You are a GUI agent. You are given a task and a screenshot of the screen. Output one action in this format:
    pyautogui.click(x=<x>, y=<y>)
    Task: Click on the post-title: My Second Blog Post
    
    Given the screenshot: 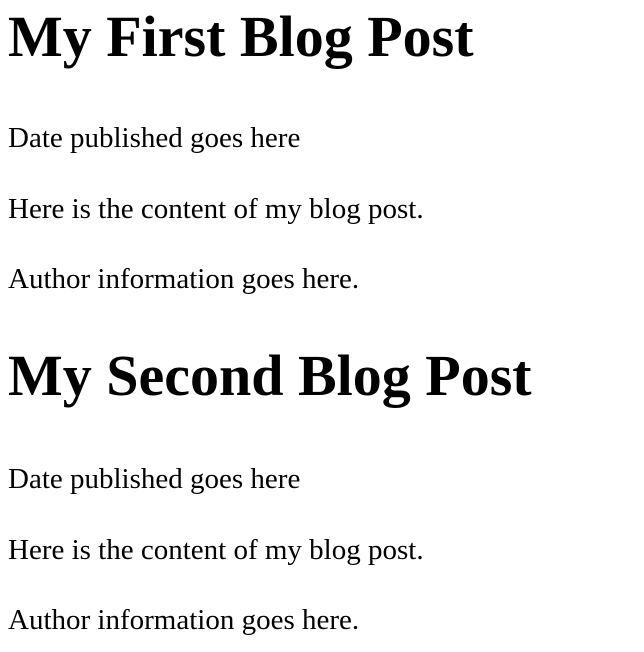 What is the action you would take?
    pyautogui.click(x=270, y=375)
    